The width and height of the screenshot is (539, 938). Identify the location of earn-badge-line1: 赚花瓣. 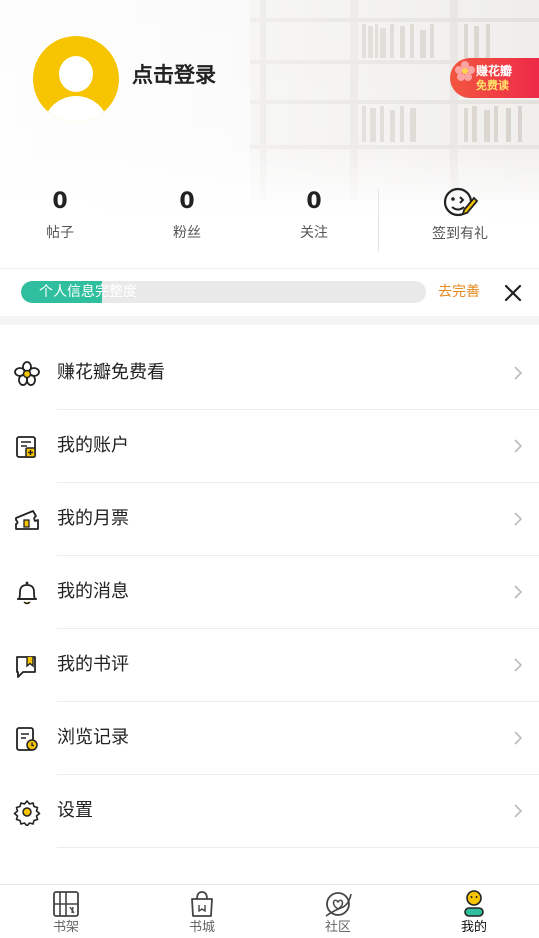
(494, 71).